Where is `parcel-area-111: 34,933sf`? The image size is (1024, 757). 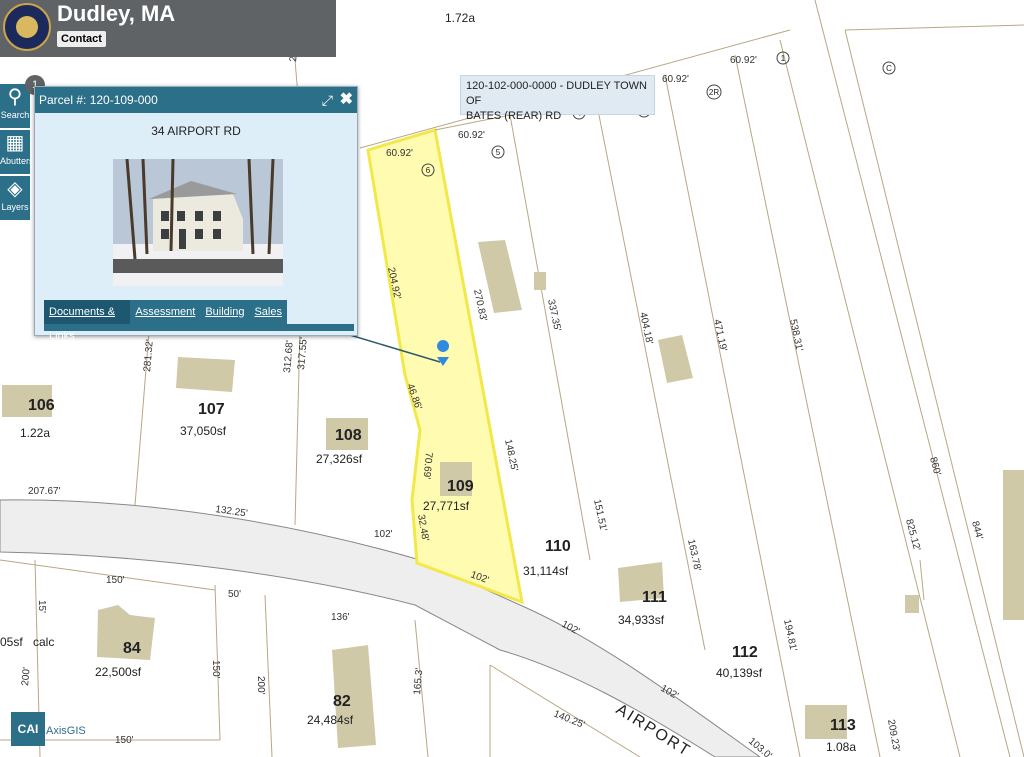 parcel-area-111: 34,933sf is located at coordinates (641, 620).